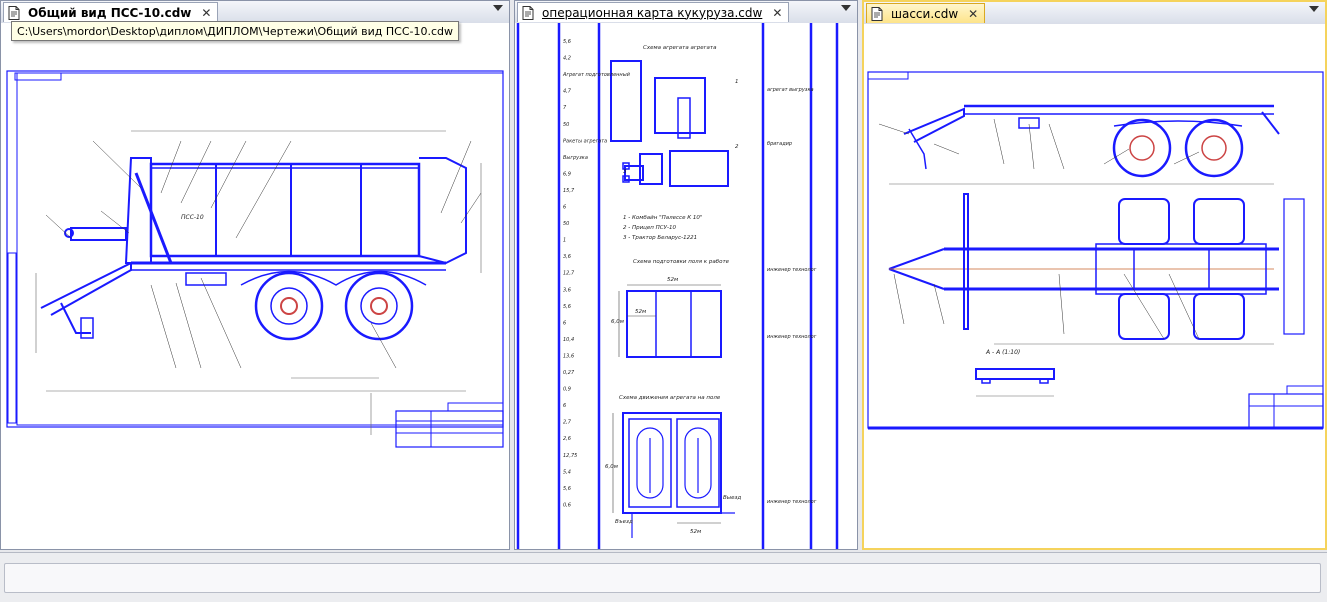 The width and height of the screenshot is (1327, 602). Describe the element at coordinates (567, 439) in the screenshot. I see `left-column-value: 2,6` at that location.